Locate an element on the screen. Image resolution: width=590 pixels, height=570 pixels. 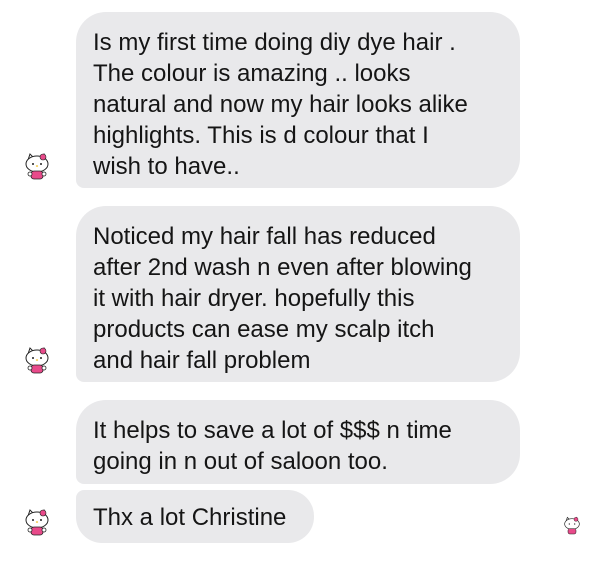
message-bubble: Thx a lot Christine is located at coordinates (195, 516).